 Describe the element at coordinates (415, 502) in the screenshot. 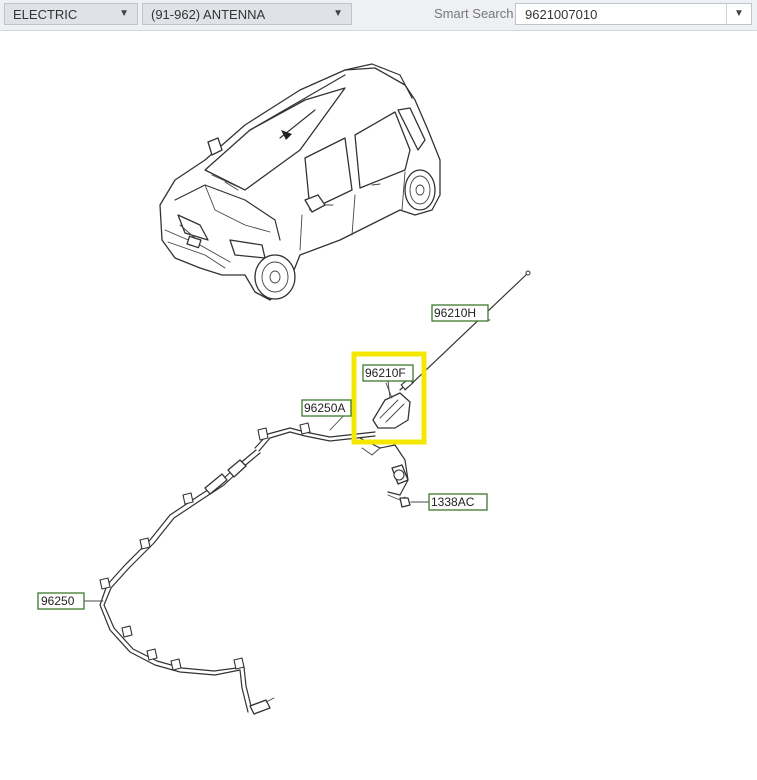

I see `screw-part` at that location.